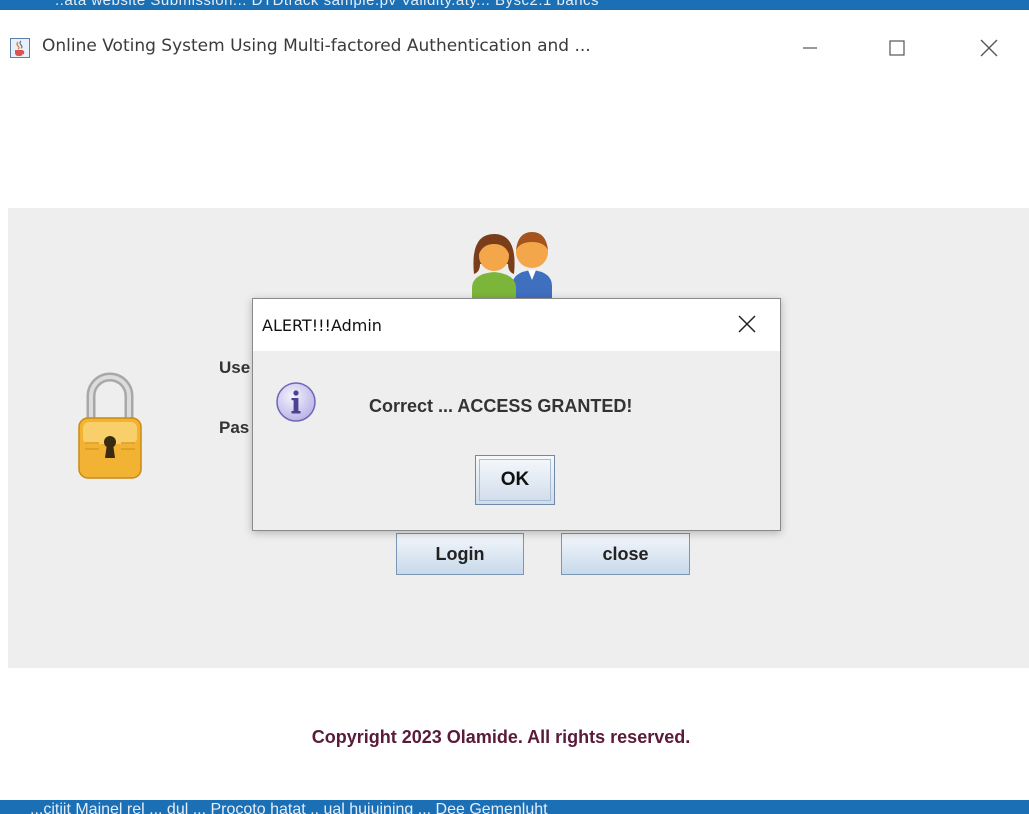  Describe the element at coordinates (110, 419) in the screenshot. I see `padlock-icon` at that location.